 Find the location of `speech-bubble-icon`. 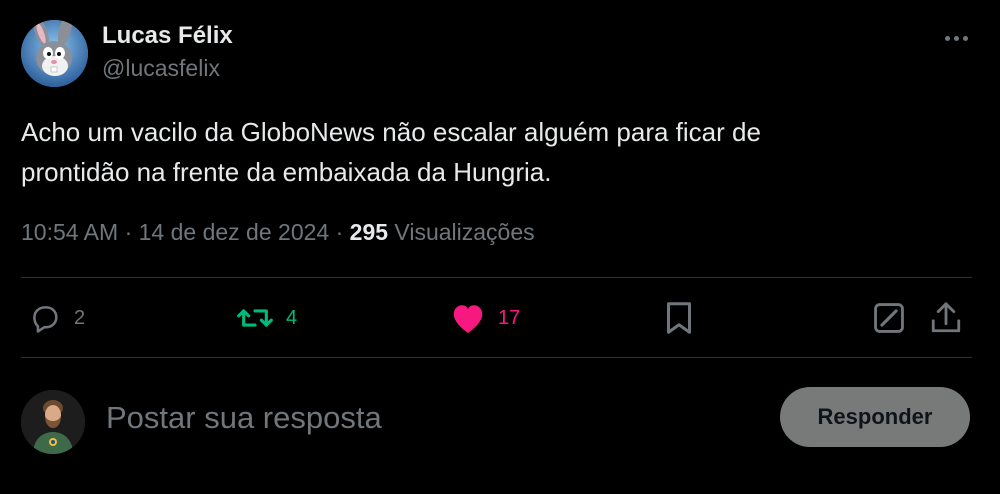

speech-bubble-icon is located at coordinates (45, 319).